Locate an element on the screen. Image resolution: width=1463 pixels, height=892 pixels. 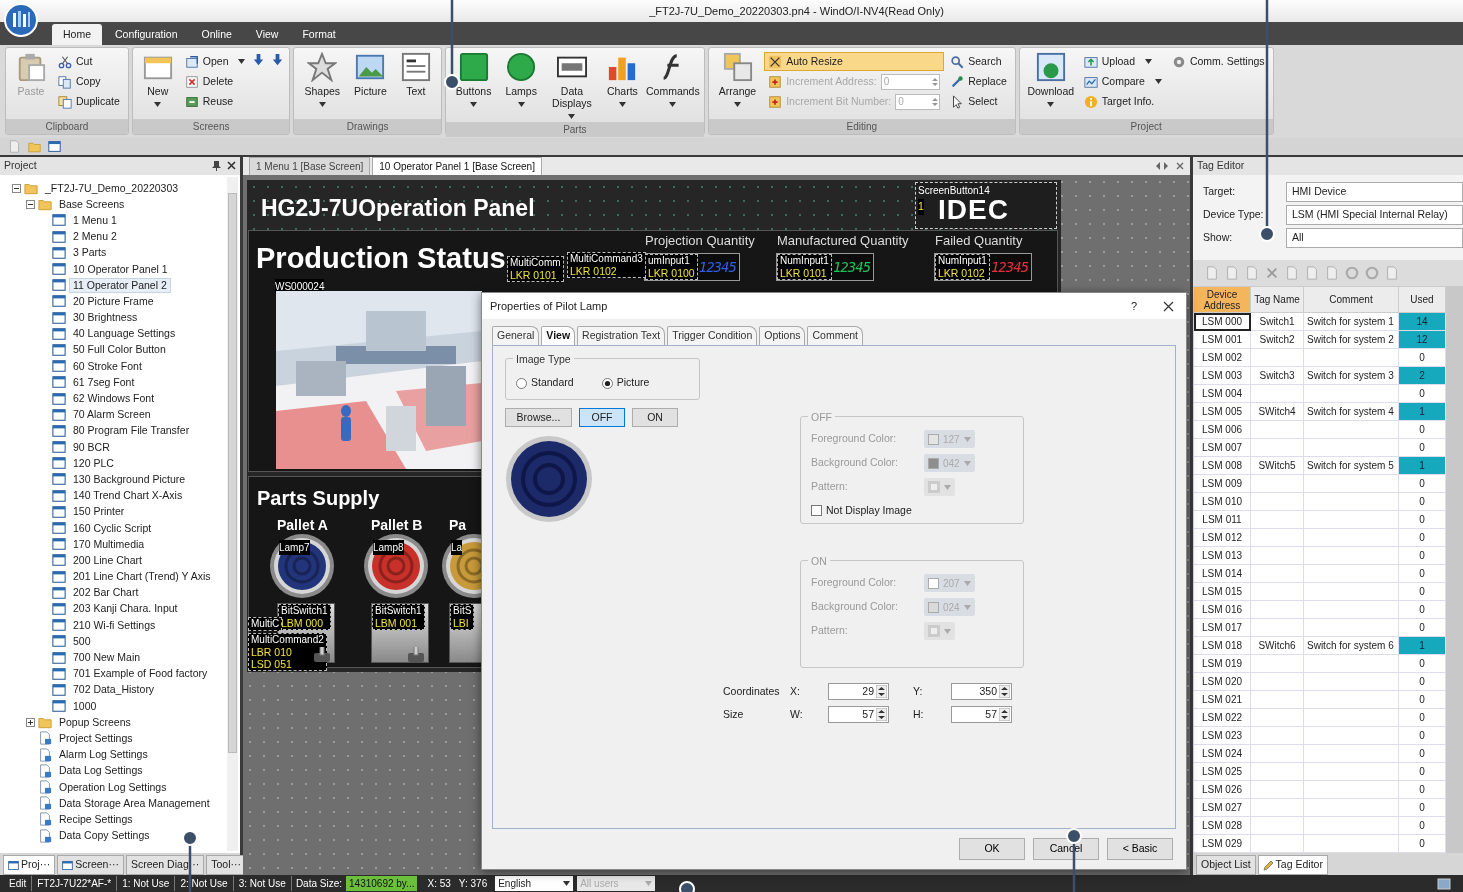
tree-item: 50 Full Color Button is located at coordinates (119, 350).